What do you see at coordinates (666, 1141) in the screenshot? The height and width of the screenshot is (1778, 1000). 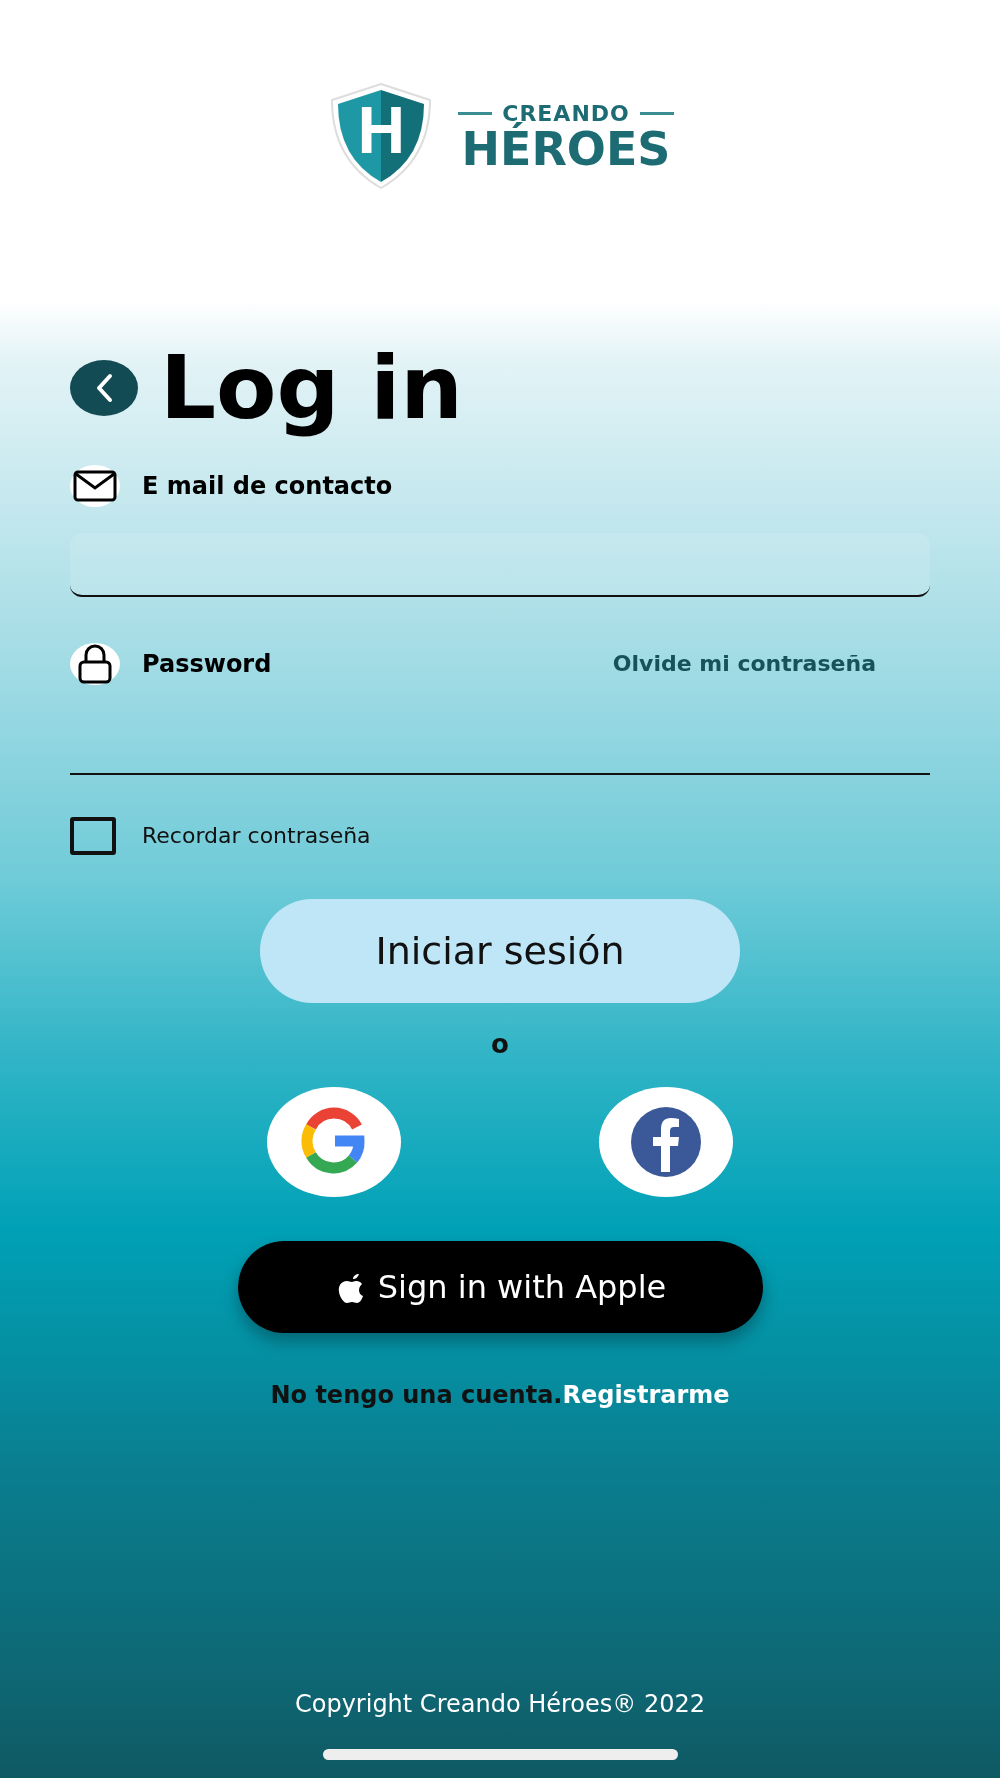 I see `facebook-icon` at bounding box center [666, 1141].